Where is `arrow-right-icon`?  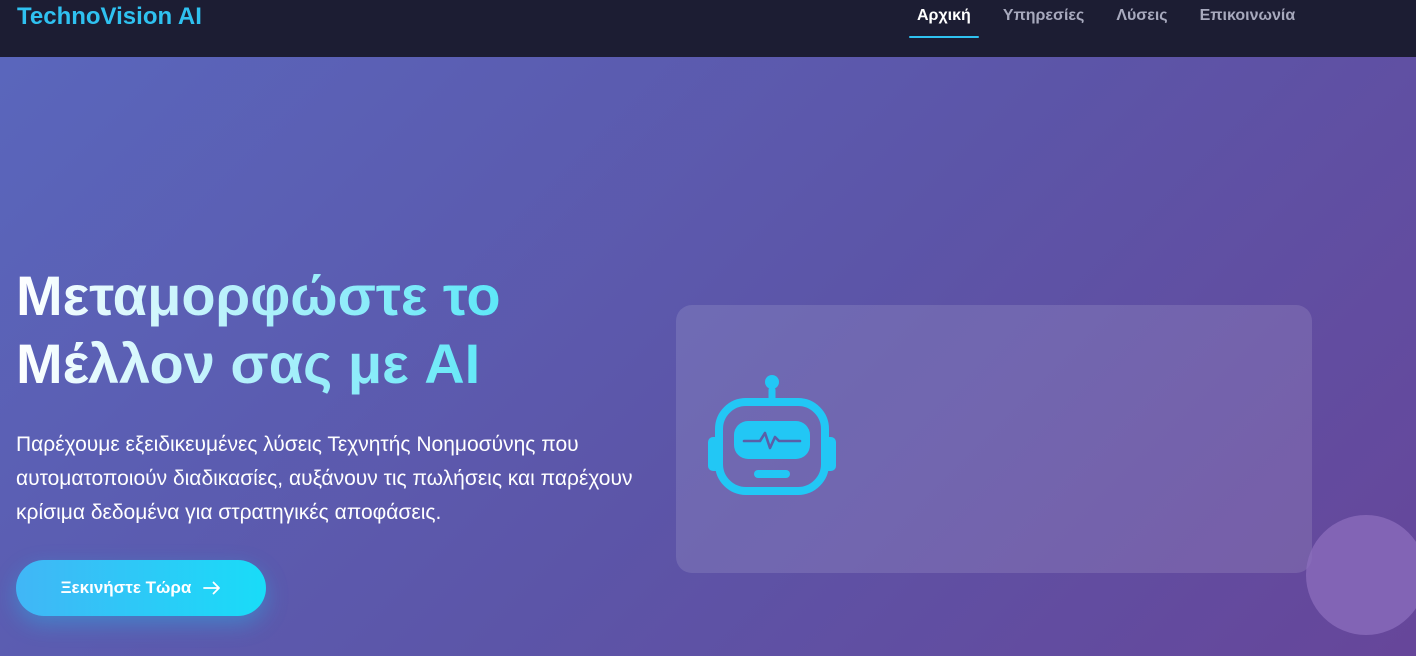 arrow-right-icon is located at coordinates (212, 588).